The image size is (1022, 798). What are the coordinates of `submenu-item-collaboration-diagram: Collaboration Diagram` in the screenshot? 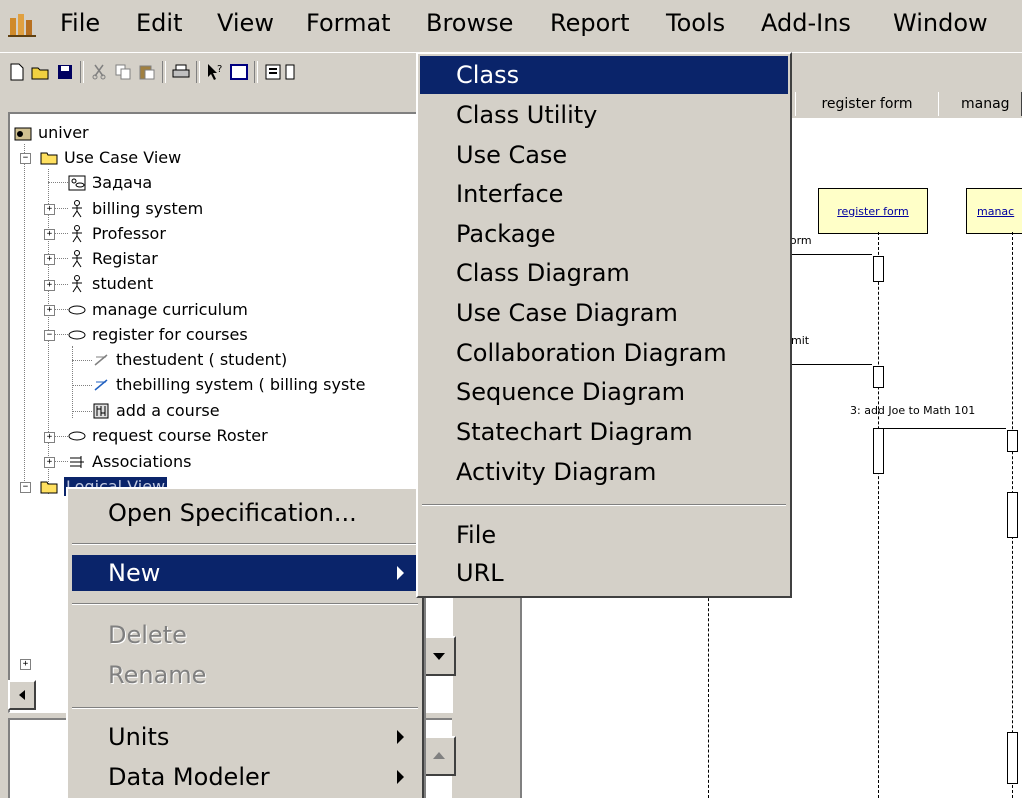 It's located at (604, 353).